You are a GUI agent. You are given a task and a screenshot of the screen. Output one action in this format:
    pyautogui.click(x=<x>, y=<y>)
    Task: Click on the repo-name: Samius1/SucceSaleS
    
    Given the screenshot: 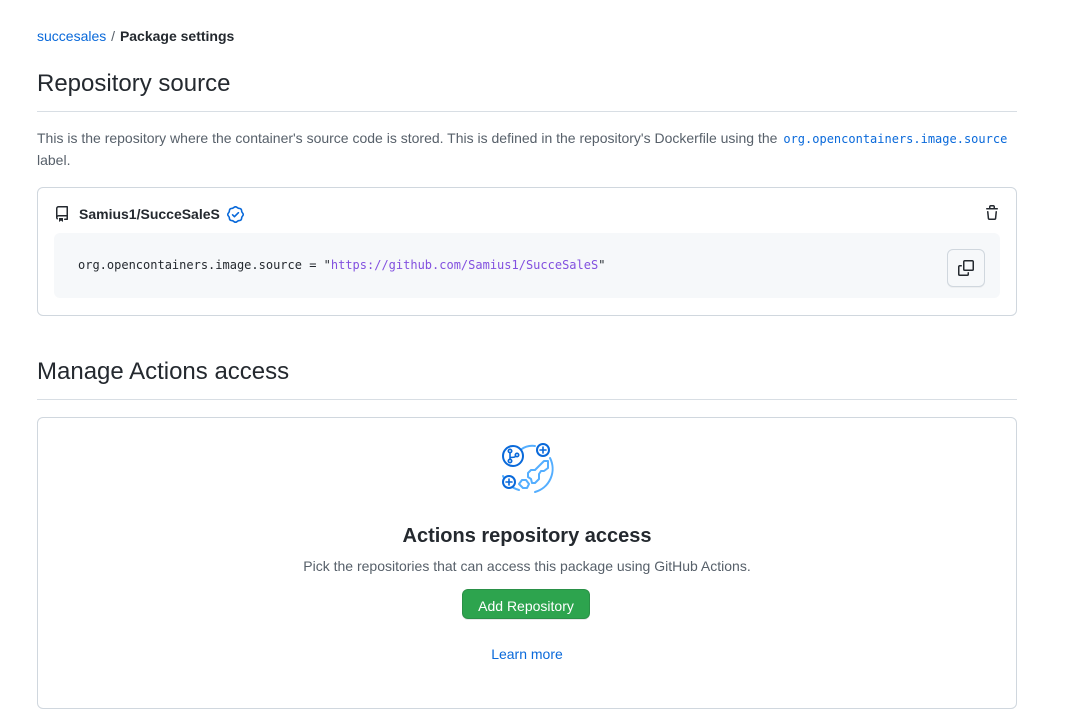 What is the action you would take?
    pyautogui.click(x=149, y=214)
    